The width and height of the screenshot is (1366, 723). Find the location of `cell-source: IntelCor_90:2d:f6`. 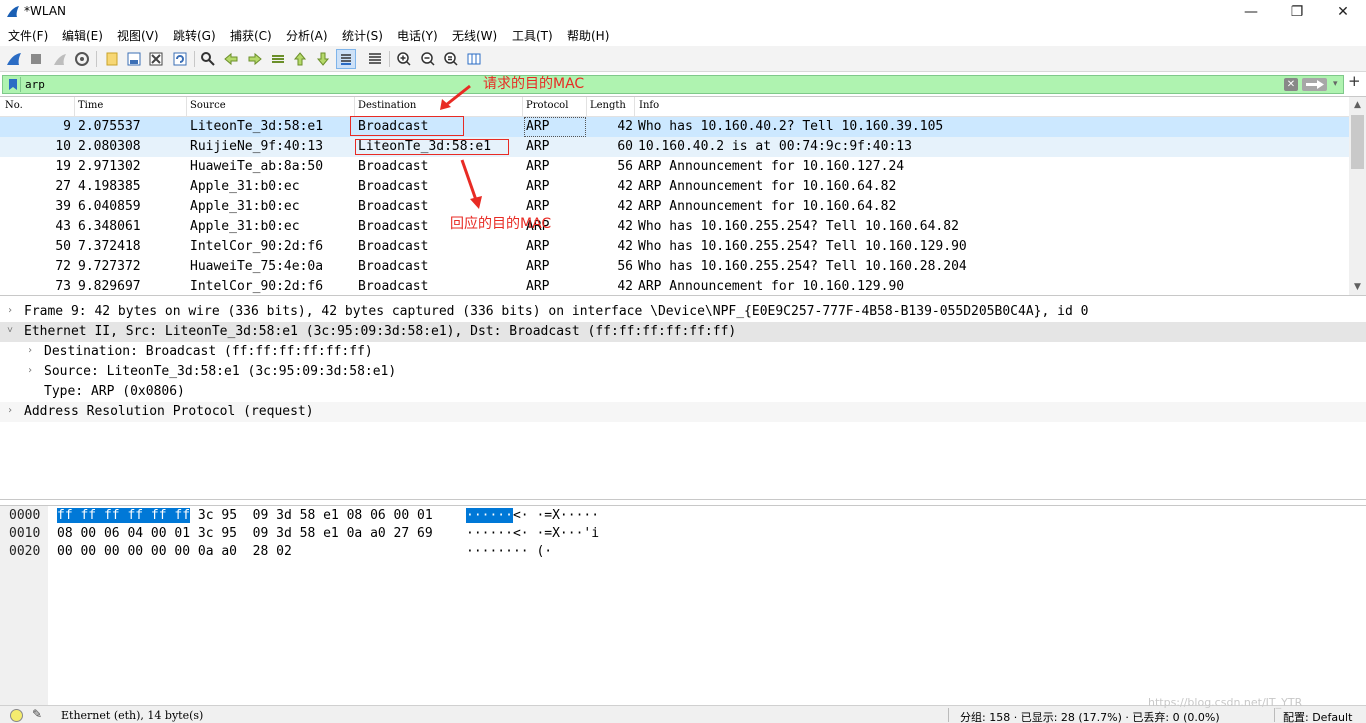

cell-source: IntelCor_90:2d:f6 is located at coordinates (257, 286).